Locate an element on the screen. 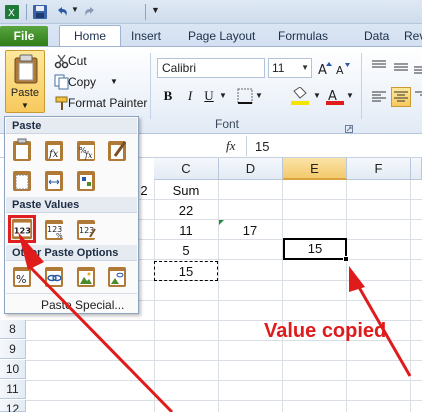 Image resolution: width=422 pixels, height=412 pixels. paste-formulas-number-format-icon: %fx is located at coordinates (86, 150).